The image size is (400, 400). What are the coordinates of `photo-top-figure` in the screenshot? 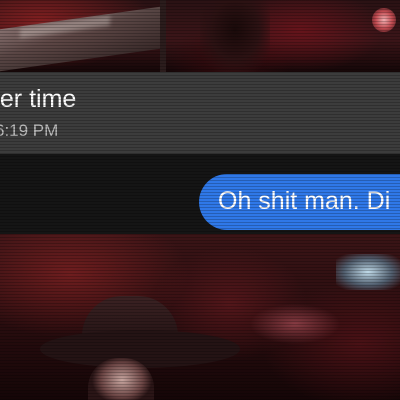 It's located at (235, 36).